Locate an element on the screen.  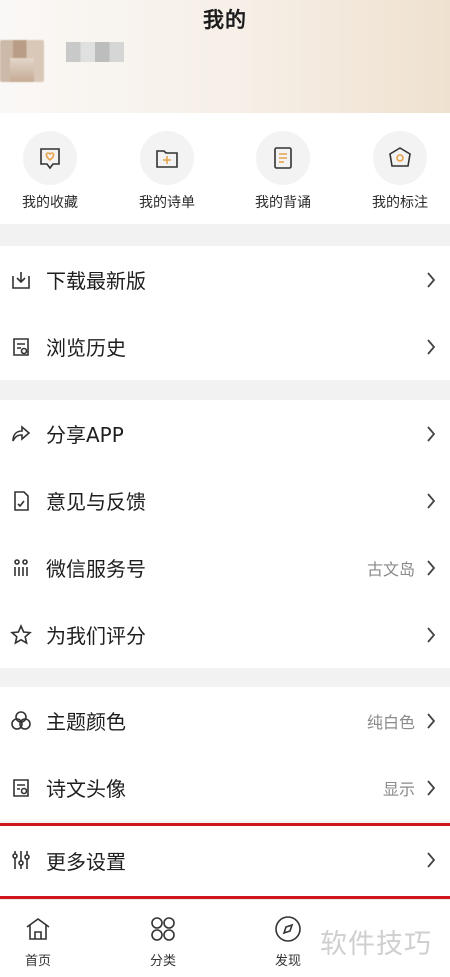
folder-add-icon is located at coordinates (167, 158).